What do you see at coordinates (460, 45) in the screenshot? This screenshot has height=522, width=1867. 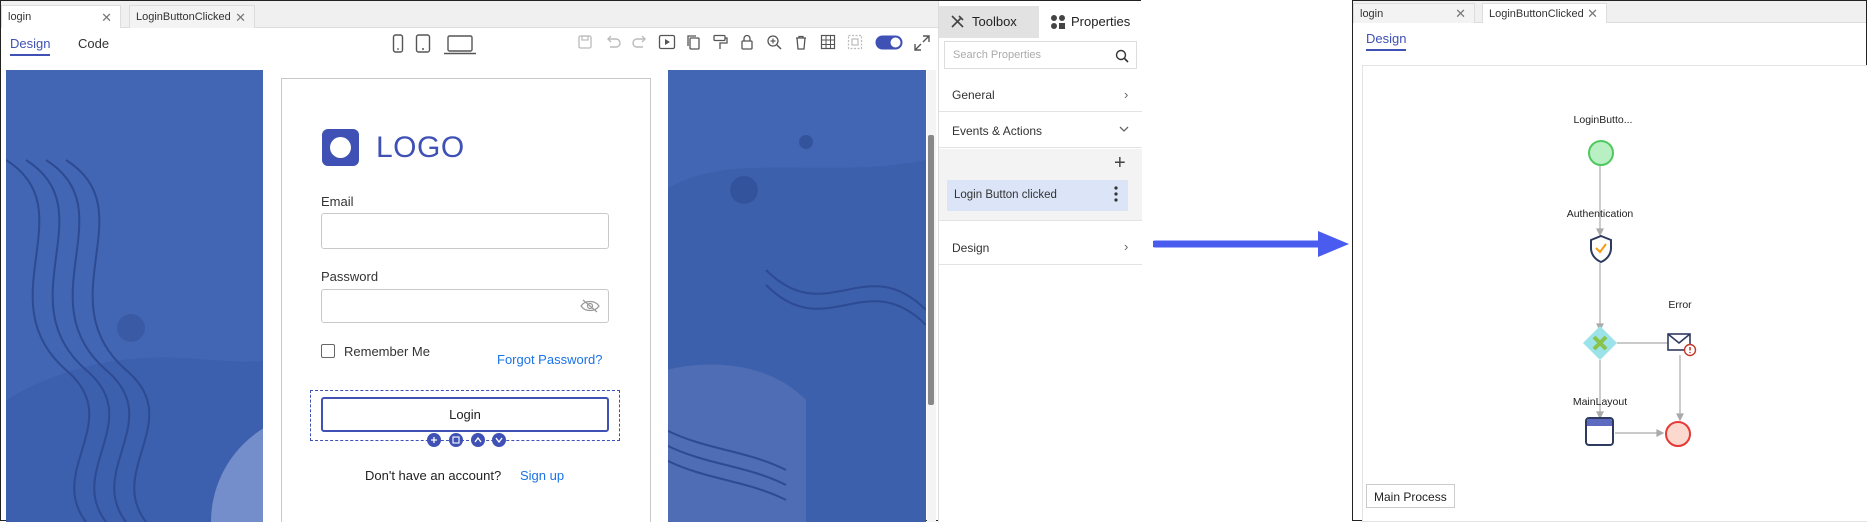 I see `desktop-preview-icon` at bounding box center [460, 45].